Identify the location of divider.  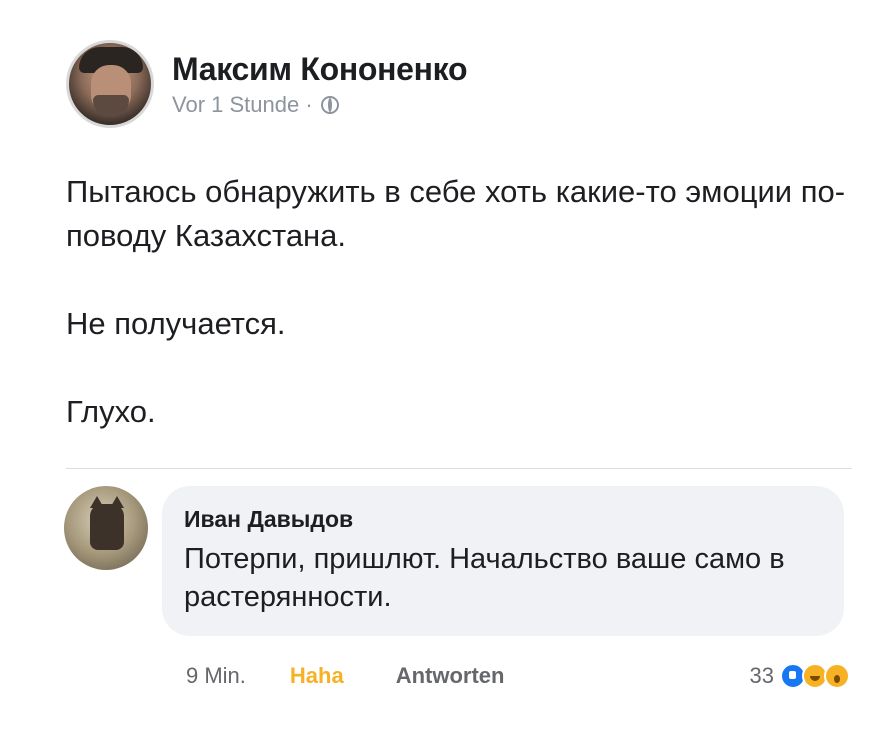
(459, 468).